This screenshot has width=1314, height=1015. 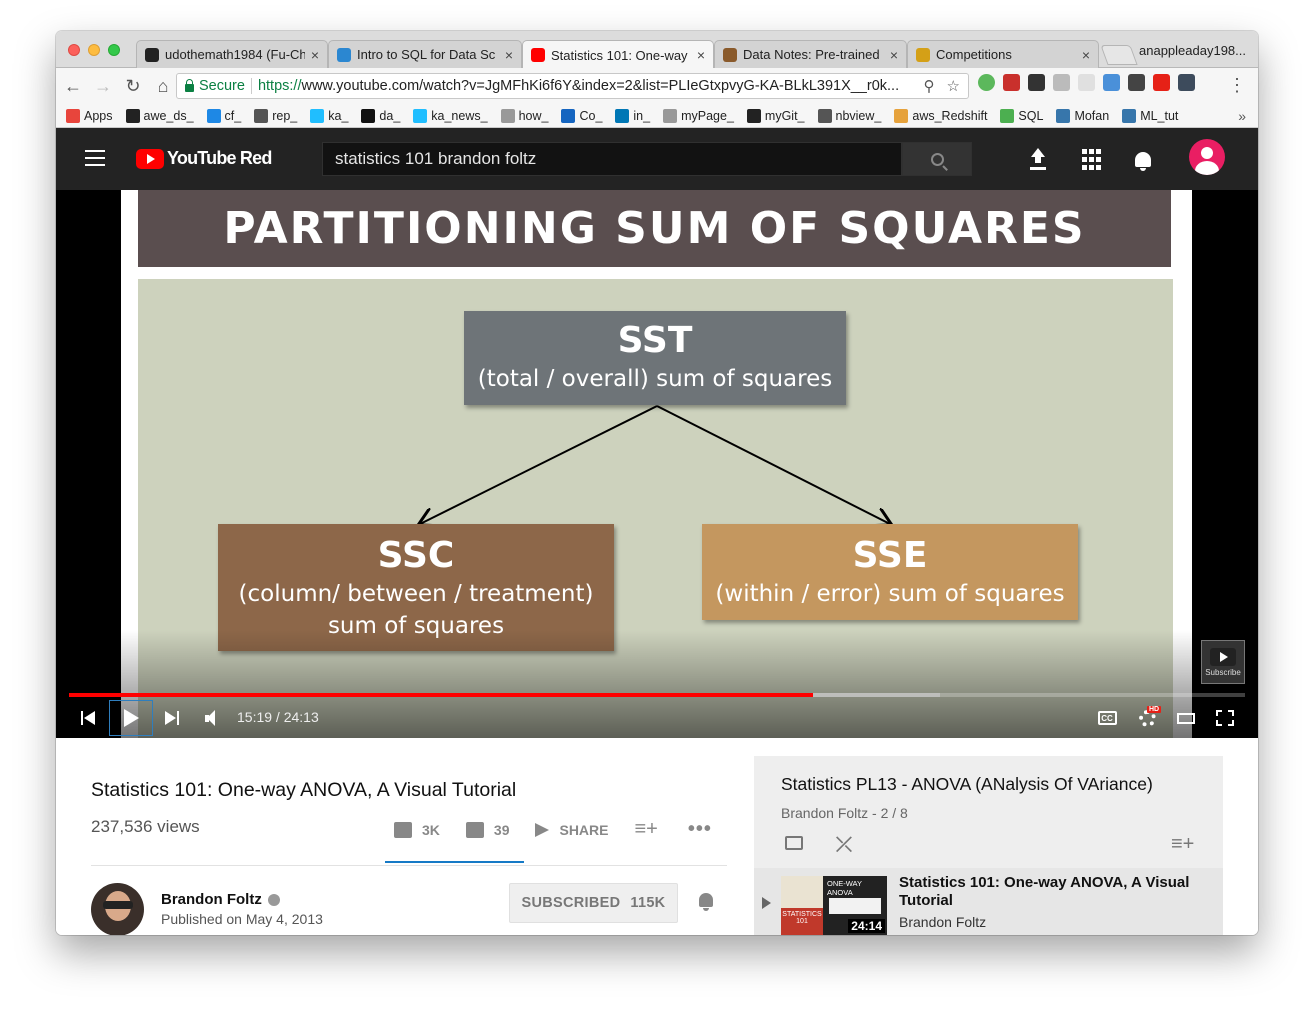 What do you see at coordinates (1119, 55) in the screenshot?
I see `new-tab-button` at bounding box center [1119, 55].